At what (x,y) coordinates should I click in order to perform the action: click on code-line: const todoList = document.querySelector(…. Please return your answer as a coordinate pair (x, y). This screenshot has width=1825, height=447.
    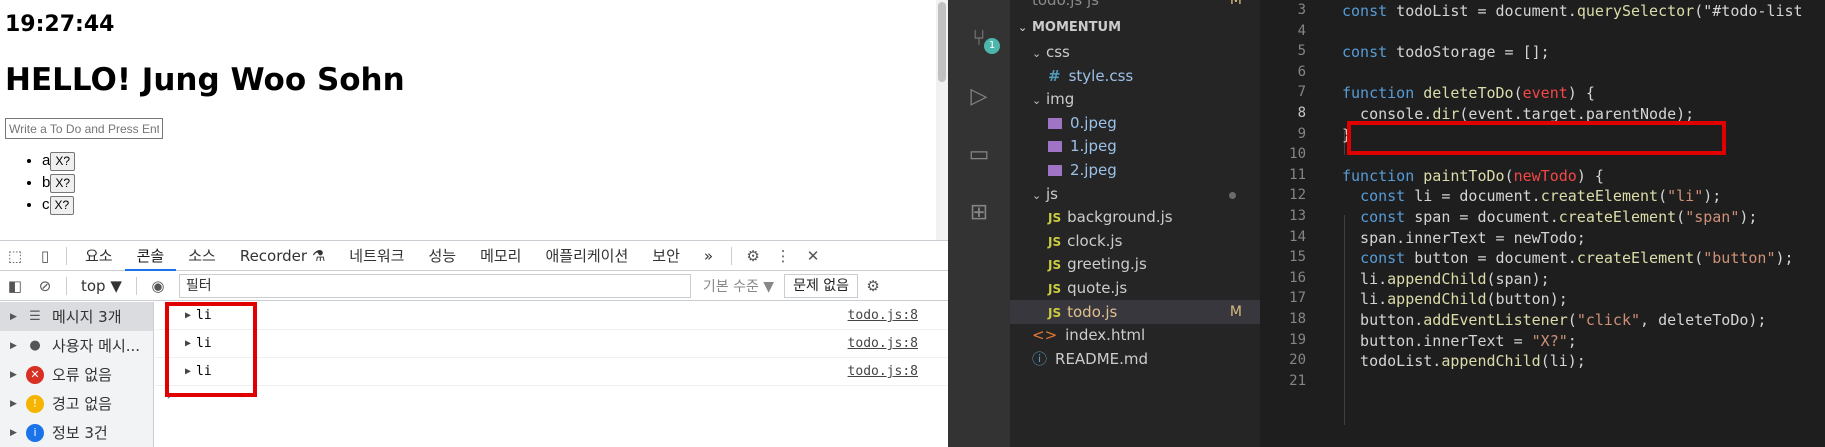
    Looking at the image, I should click on (1572, 11).